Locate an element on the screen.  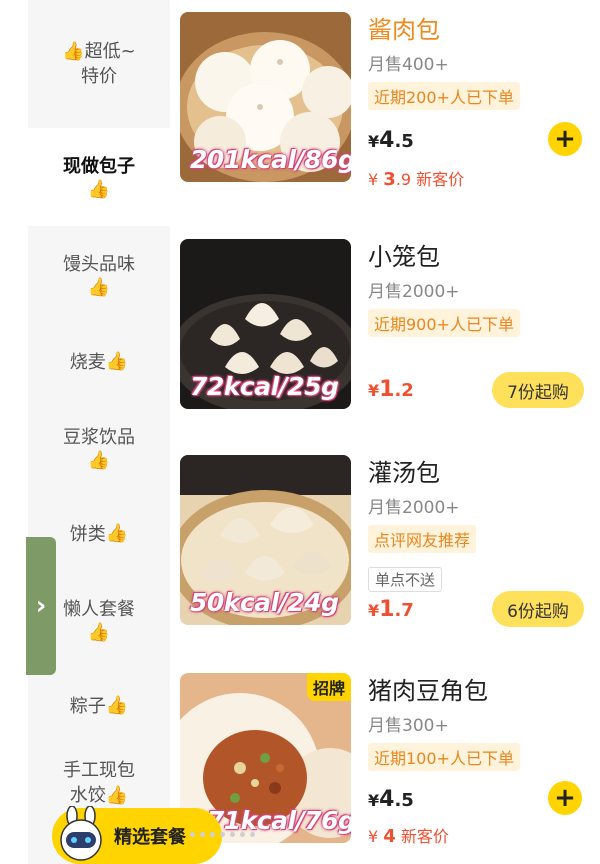
product-image-jiangroubao: 201kcal/86g is located at coordinates (265, 97).